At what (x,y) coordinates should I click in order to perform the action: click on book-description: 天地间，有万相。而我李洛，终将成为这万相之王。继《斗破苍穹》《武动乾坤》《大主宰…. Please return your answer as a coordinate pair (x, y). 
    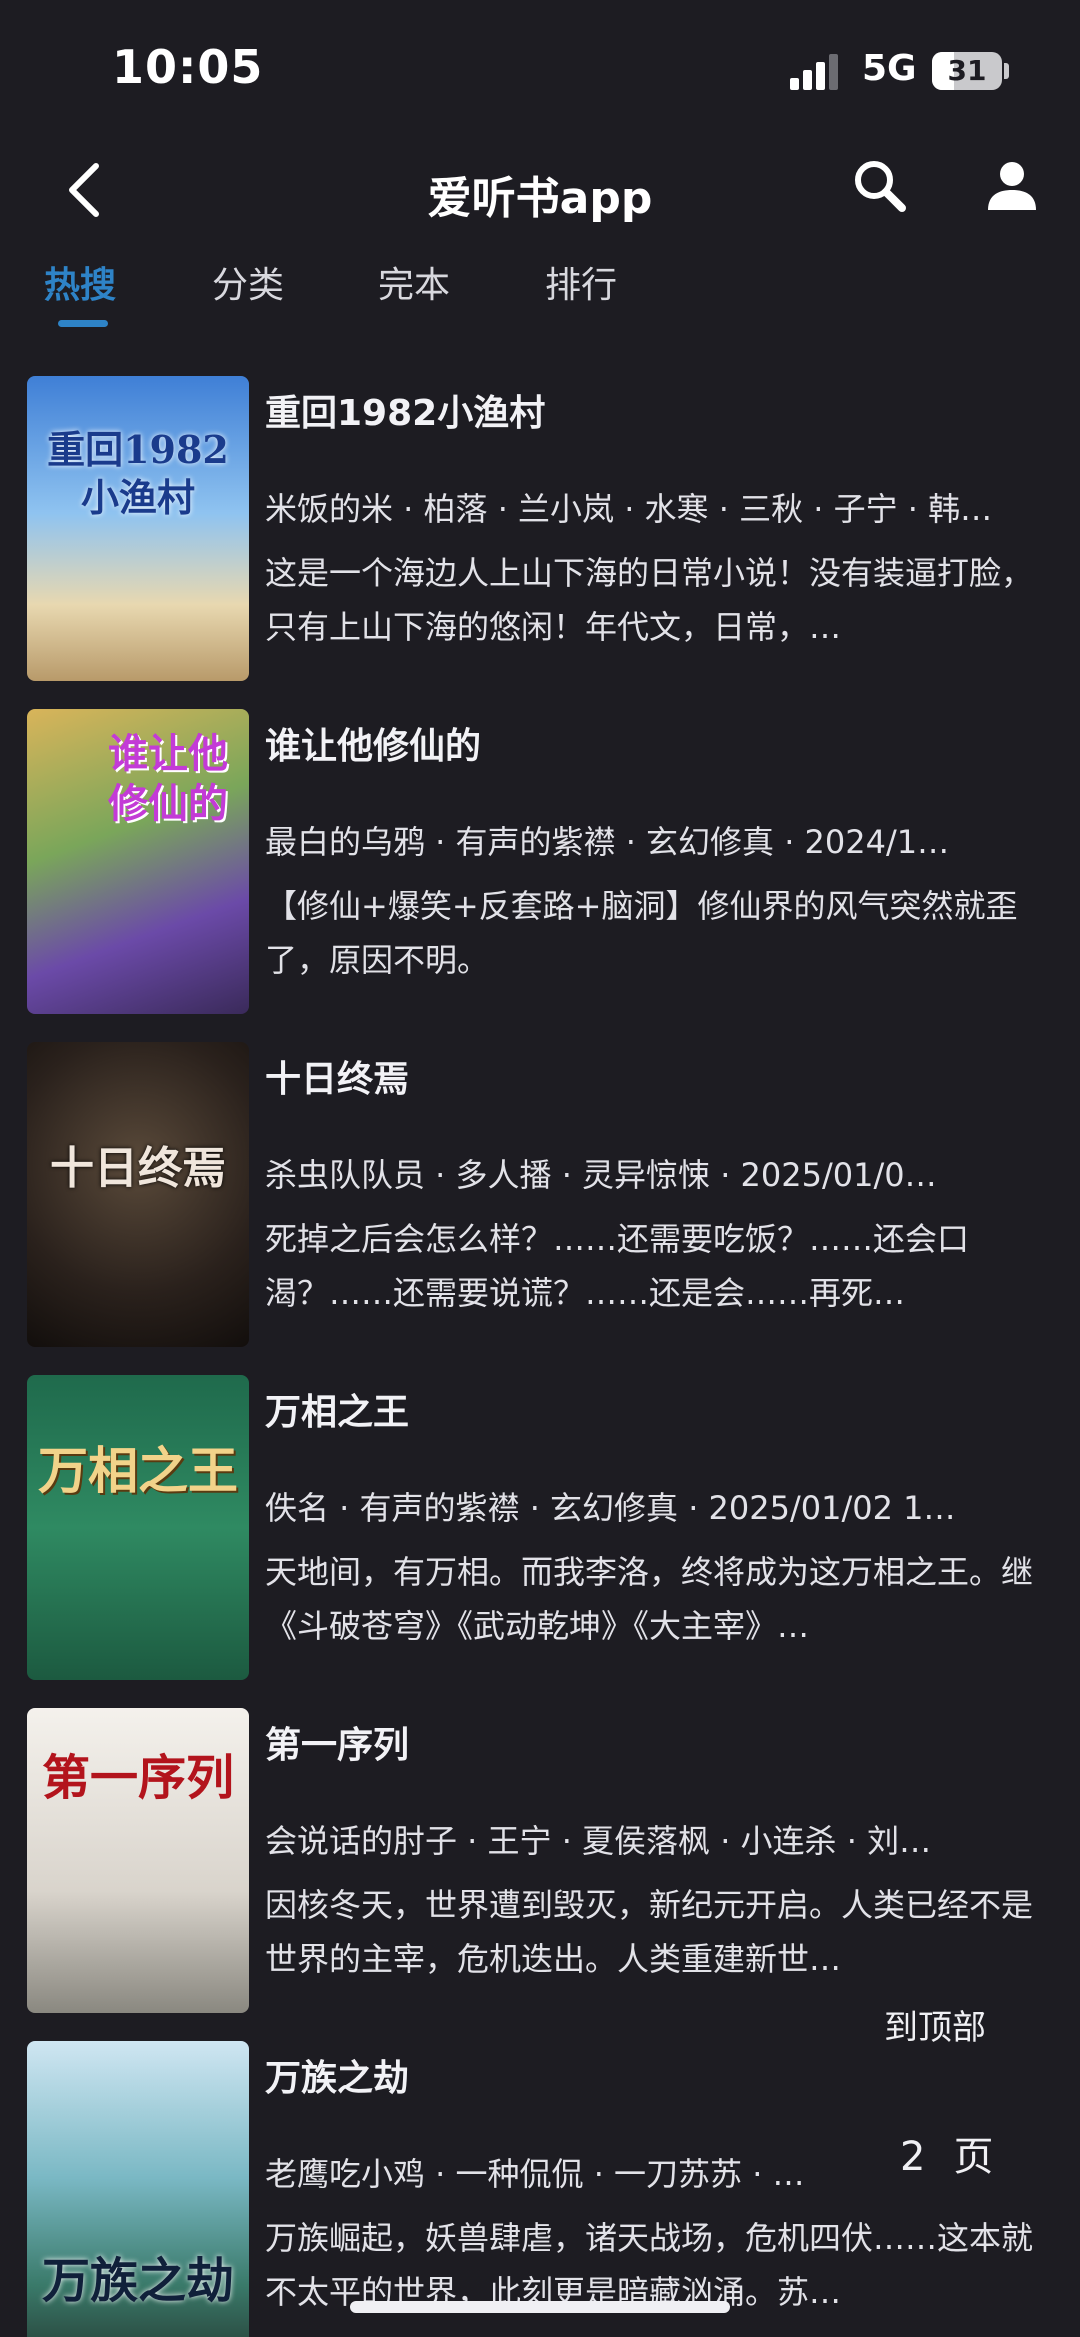
    Looking at the image, I should click on (649, 1599).